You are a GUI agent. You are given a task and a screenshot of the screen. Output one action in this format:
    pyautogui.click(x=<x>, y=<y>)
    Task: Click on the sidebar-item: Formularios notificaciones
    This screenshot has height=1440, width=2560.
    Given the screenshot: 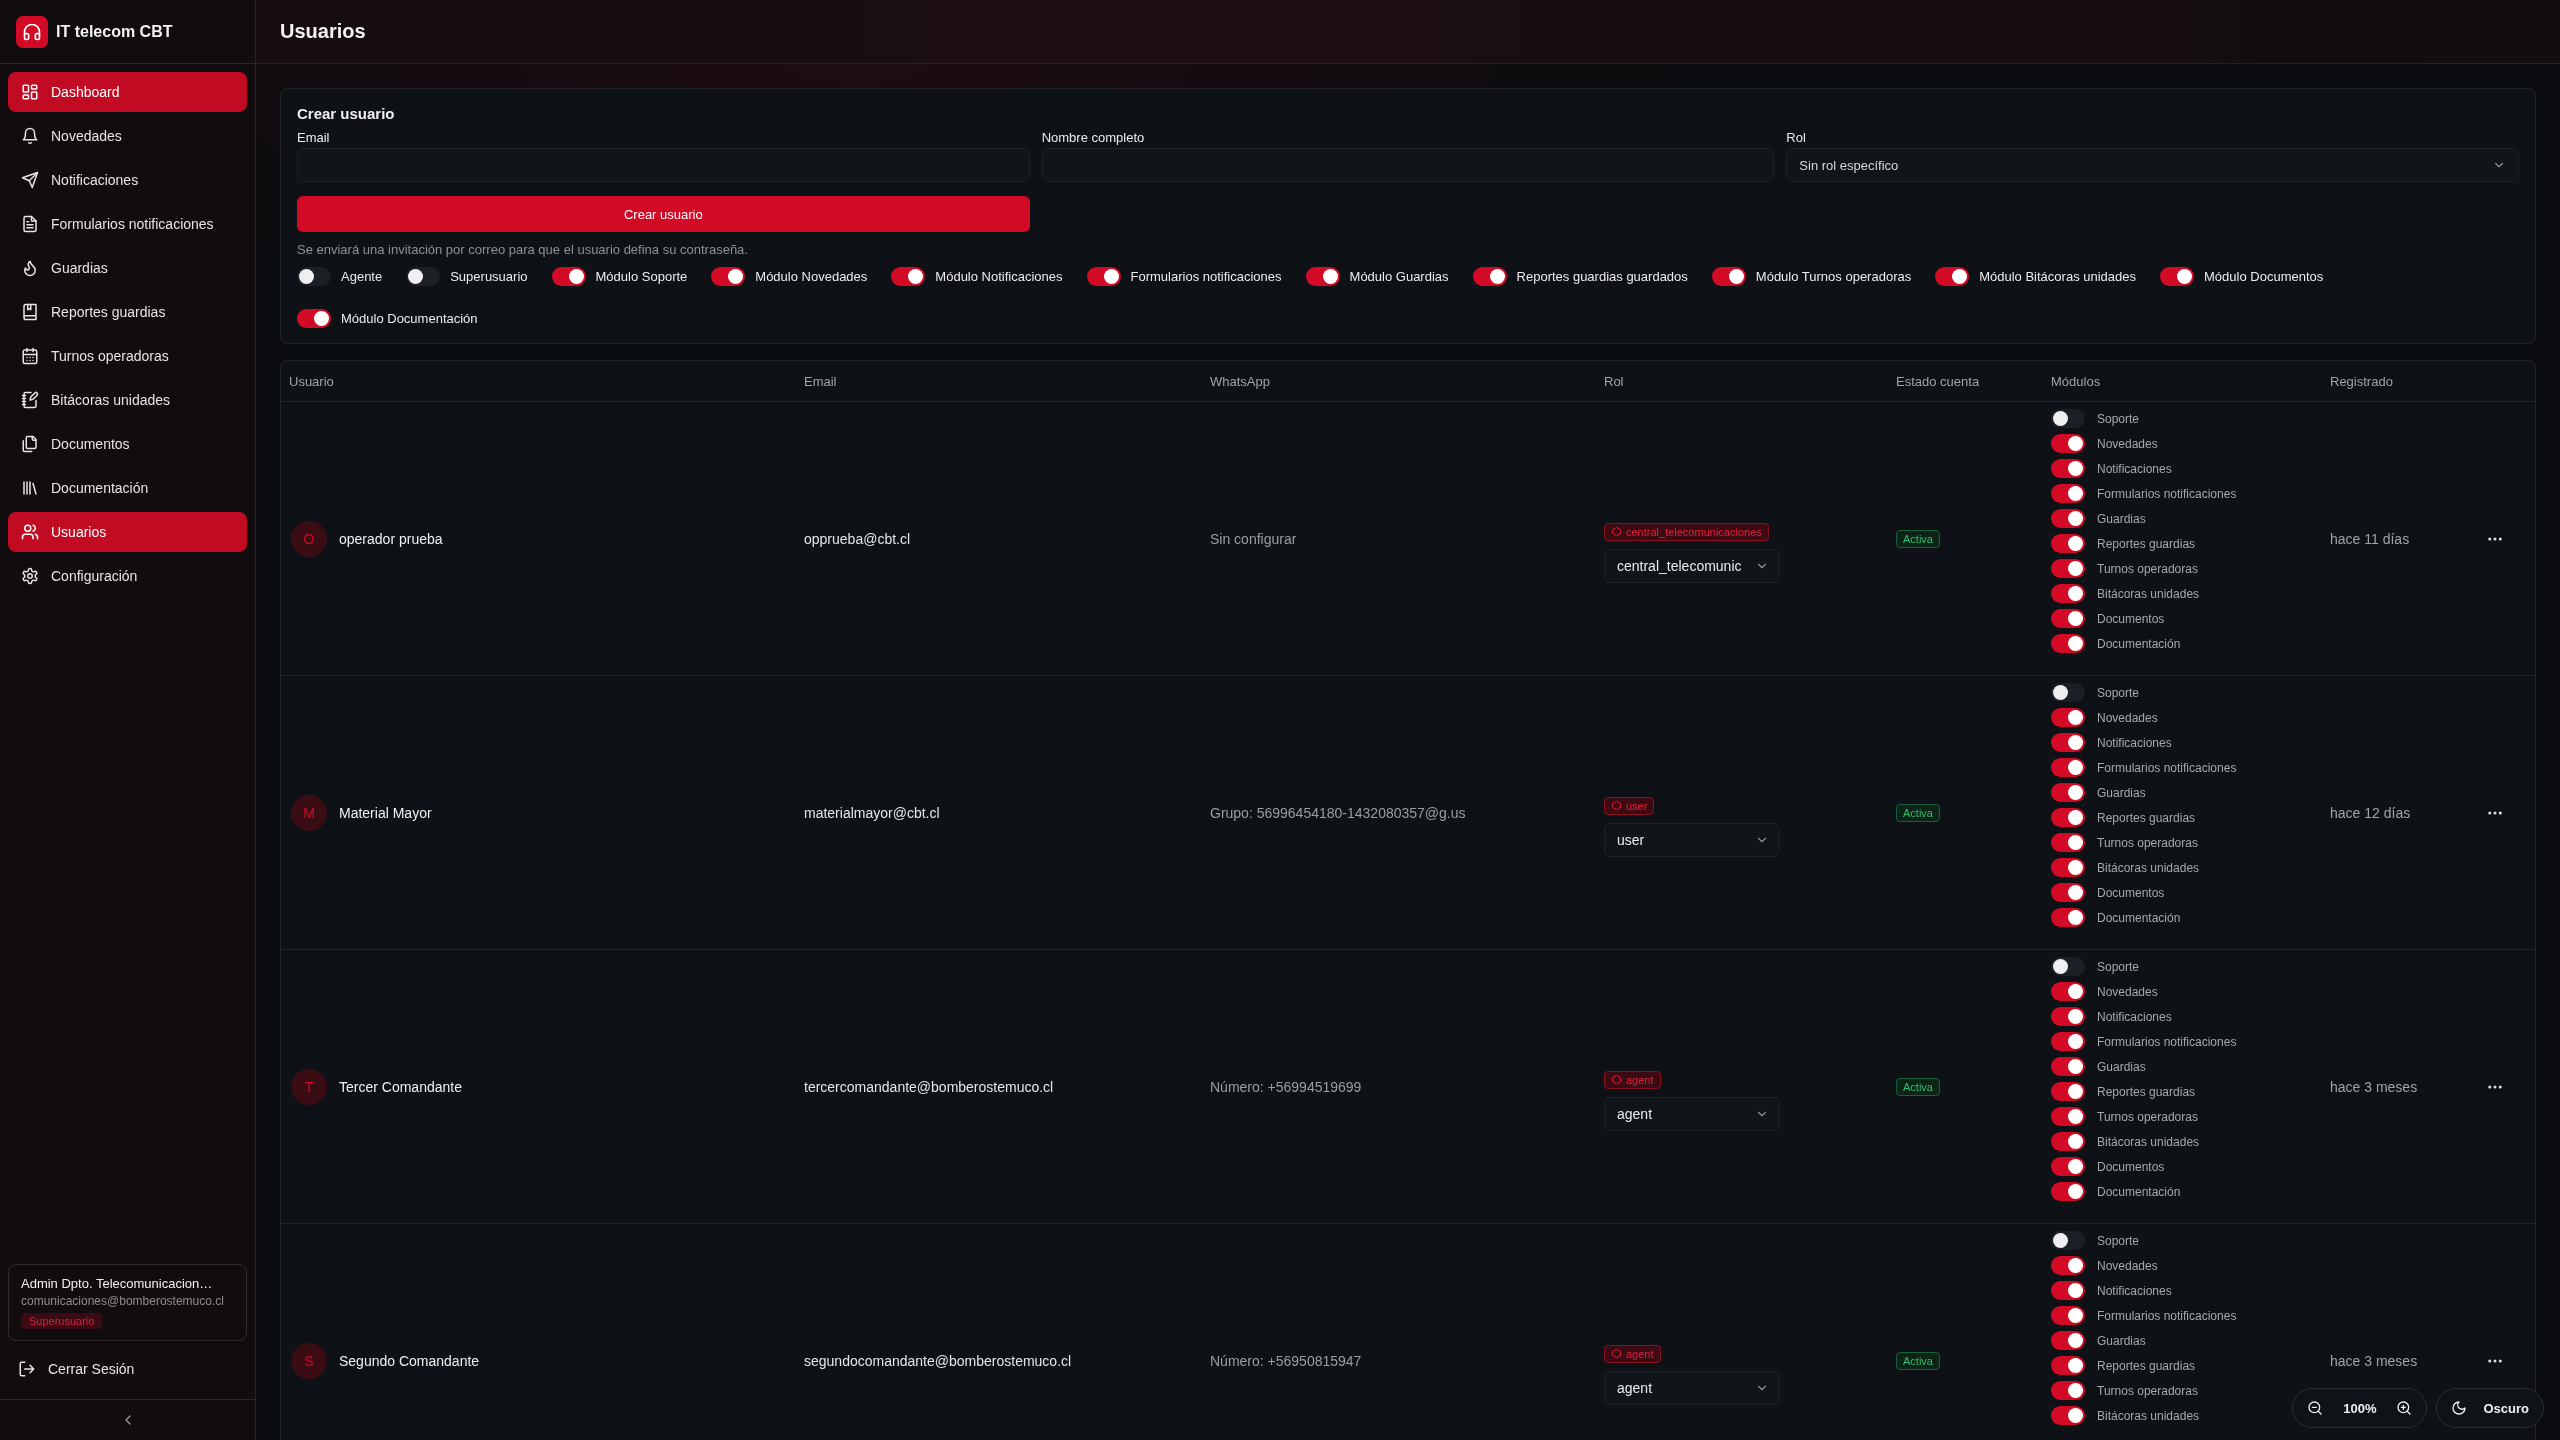 What is the action you would take?
    pyautogui.click(x=127, y=224)
    